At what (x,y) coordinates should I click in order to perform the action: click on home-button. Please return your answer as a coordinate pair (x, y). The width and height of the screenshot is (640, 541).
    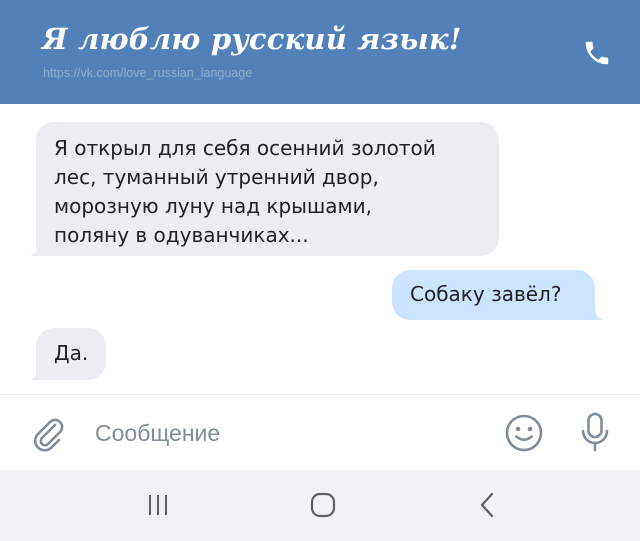
    Looking at the image, I should click on (323, 505).